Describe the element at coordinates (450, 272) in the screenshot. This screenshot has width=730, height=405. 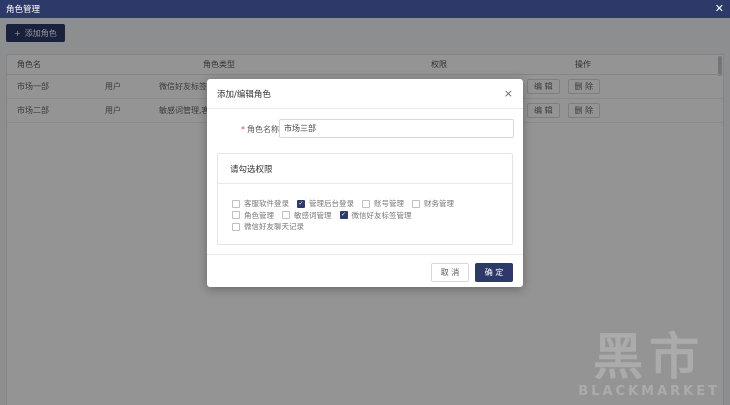
I see `cancel-button: 取 消` at that location.